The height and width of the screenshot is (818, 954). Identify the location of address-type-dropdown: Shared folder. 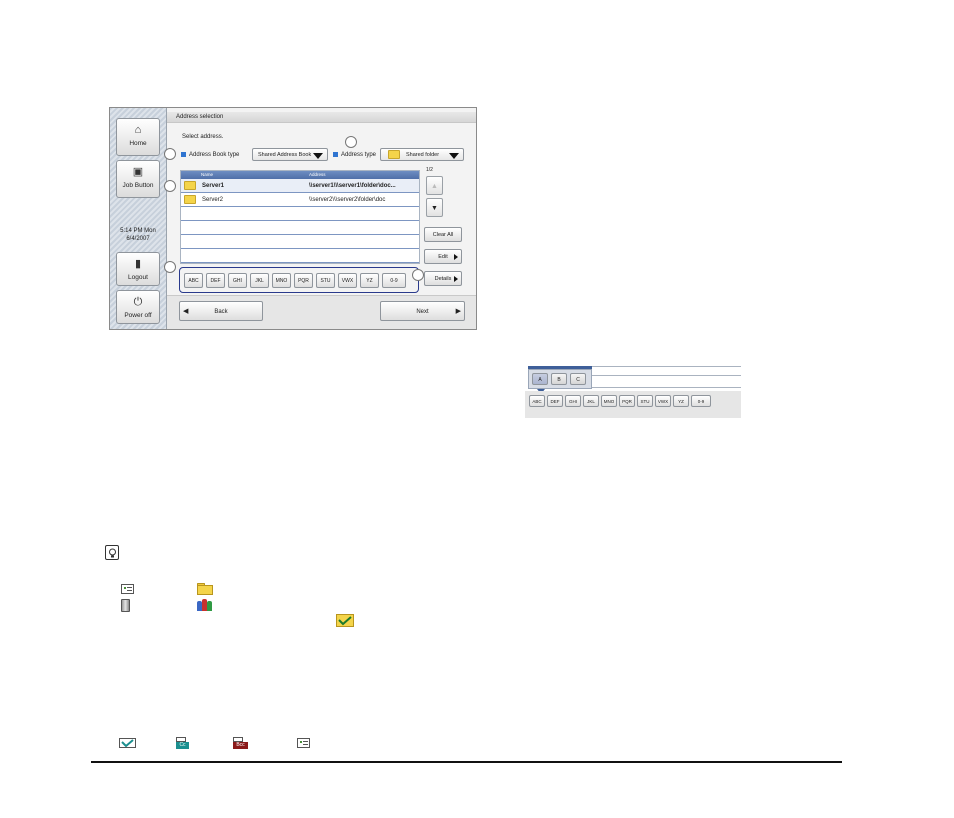
(422, 154).